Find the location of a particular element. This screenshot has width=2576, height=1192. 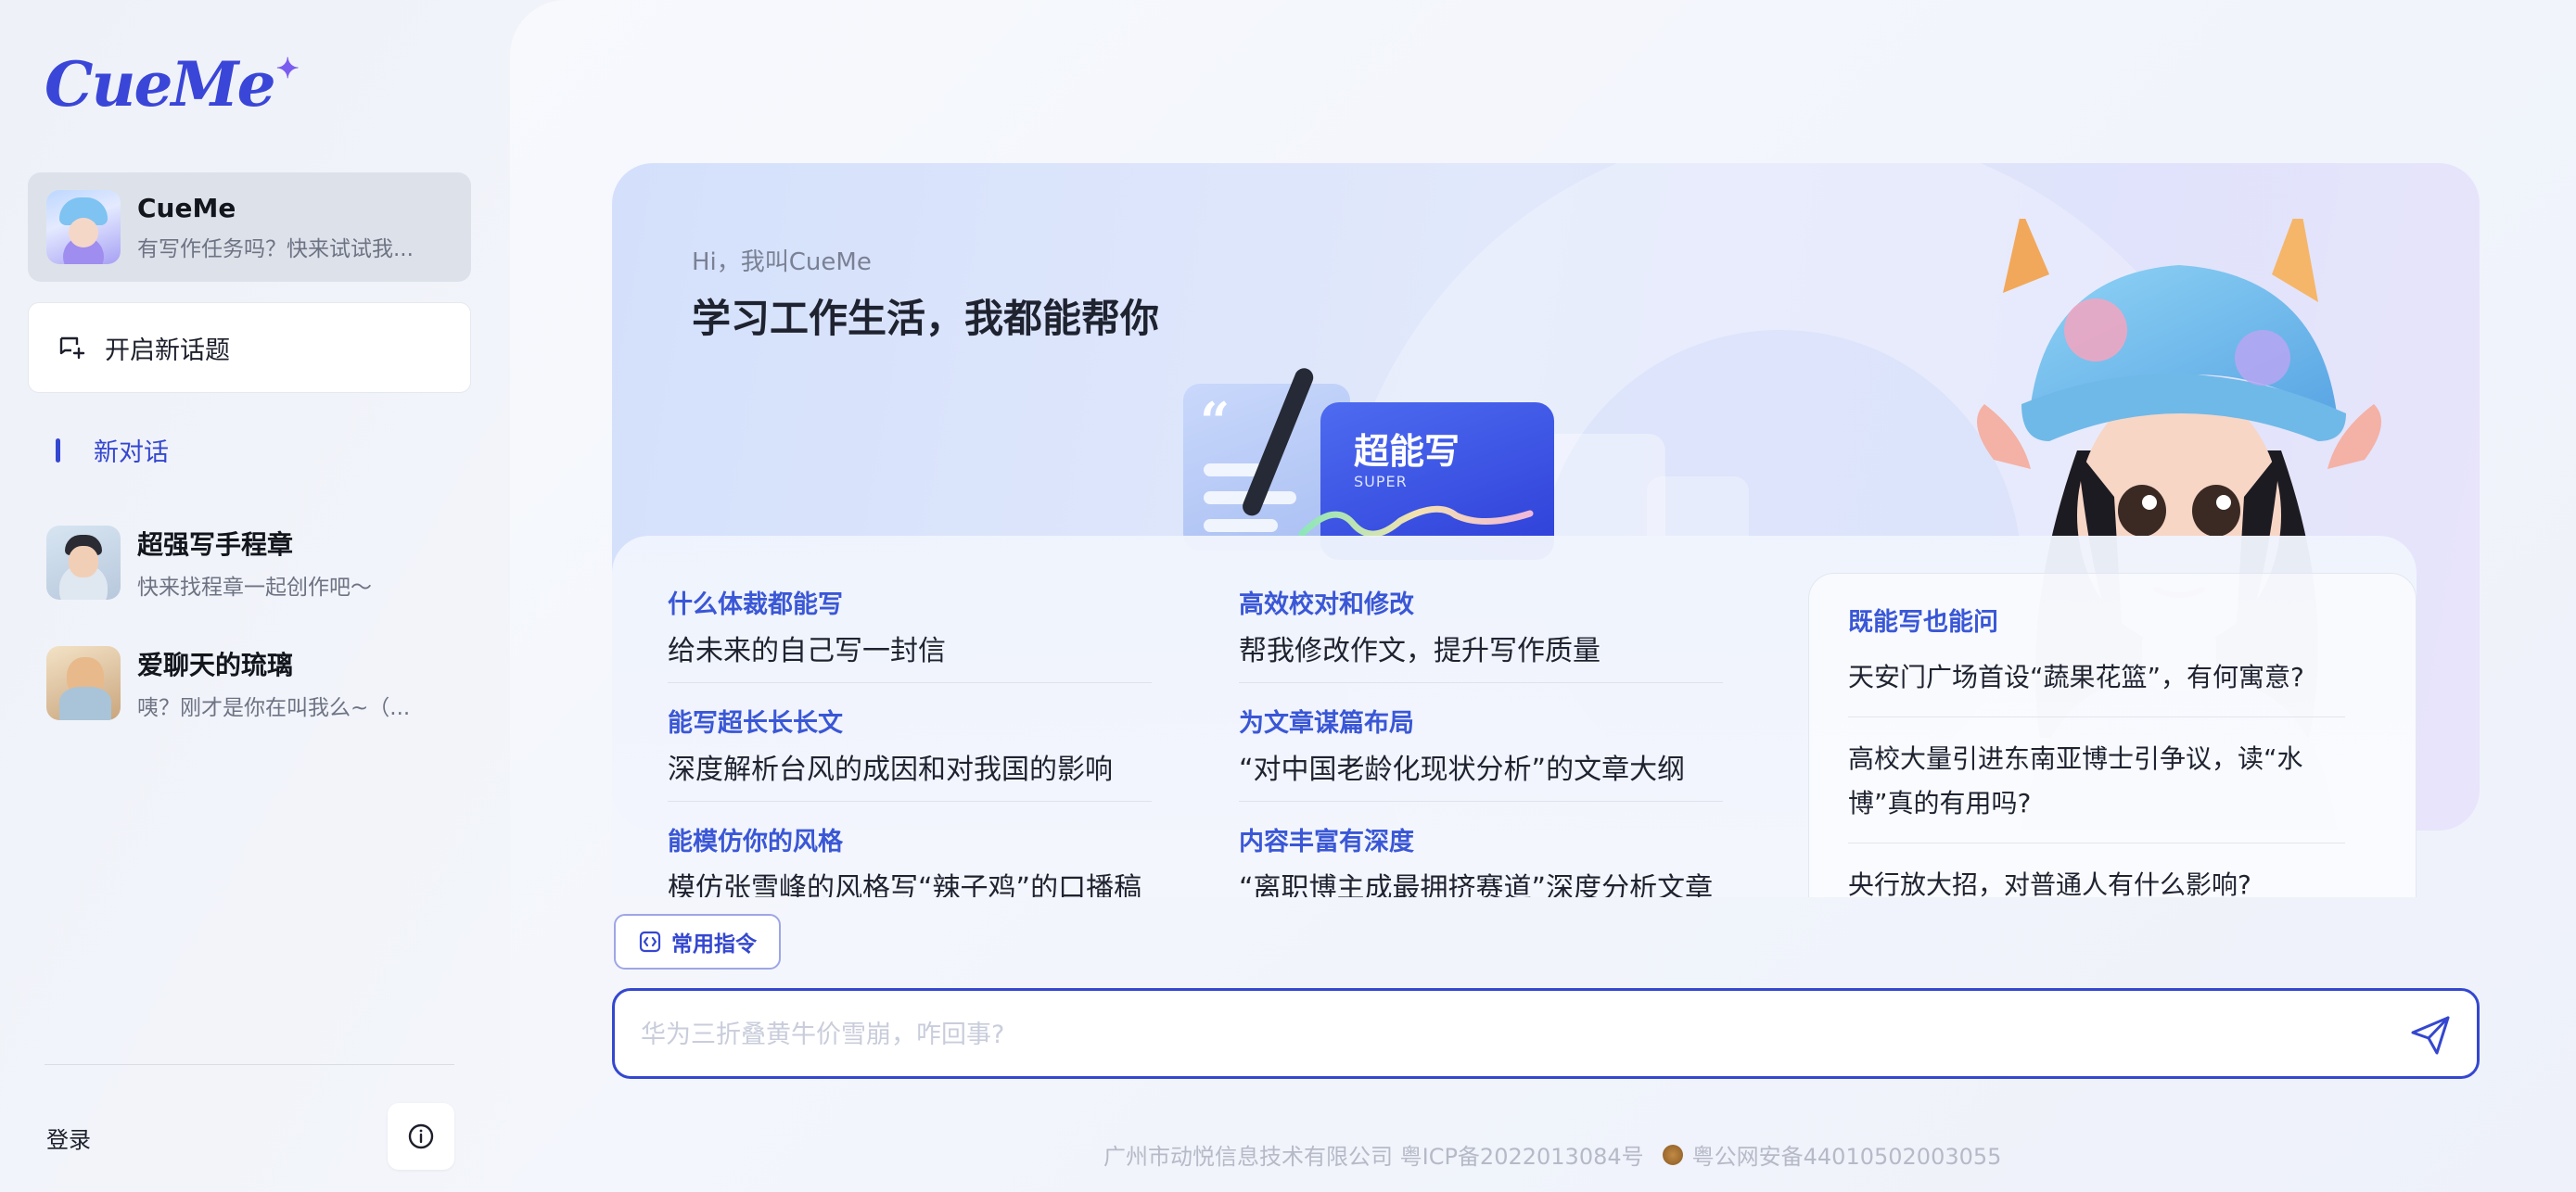

super-write-title: 超能写 is located at coordinates (1407, 451).